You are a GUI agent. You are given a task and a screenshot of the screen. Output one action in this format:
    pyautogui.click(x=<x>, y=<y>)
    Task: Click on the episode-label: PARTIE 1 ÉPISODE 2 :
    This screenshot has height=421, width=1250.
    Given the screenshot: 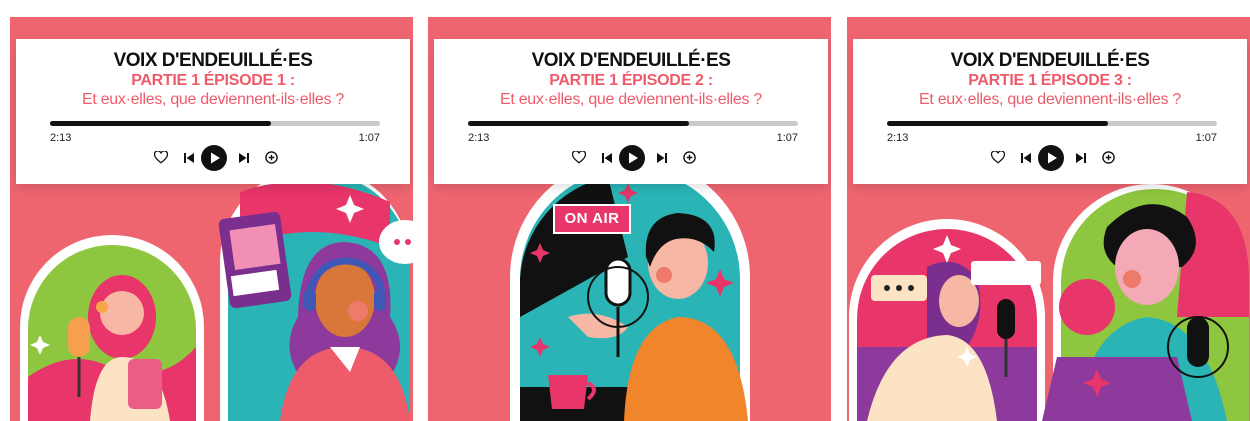 What is the action you would take?
    pyautogui.click(x=631, y=80)
    